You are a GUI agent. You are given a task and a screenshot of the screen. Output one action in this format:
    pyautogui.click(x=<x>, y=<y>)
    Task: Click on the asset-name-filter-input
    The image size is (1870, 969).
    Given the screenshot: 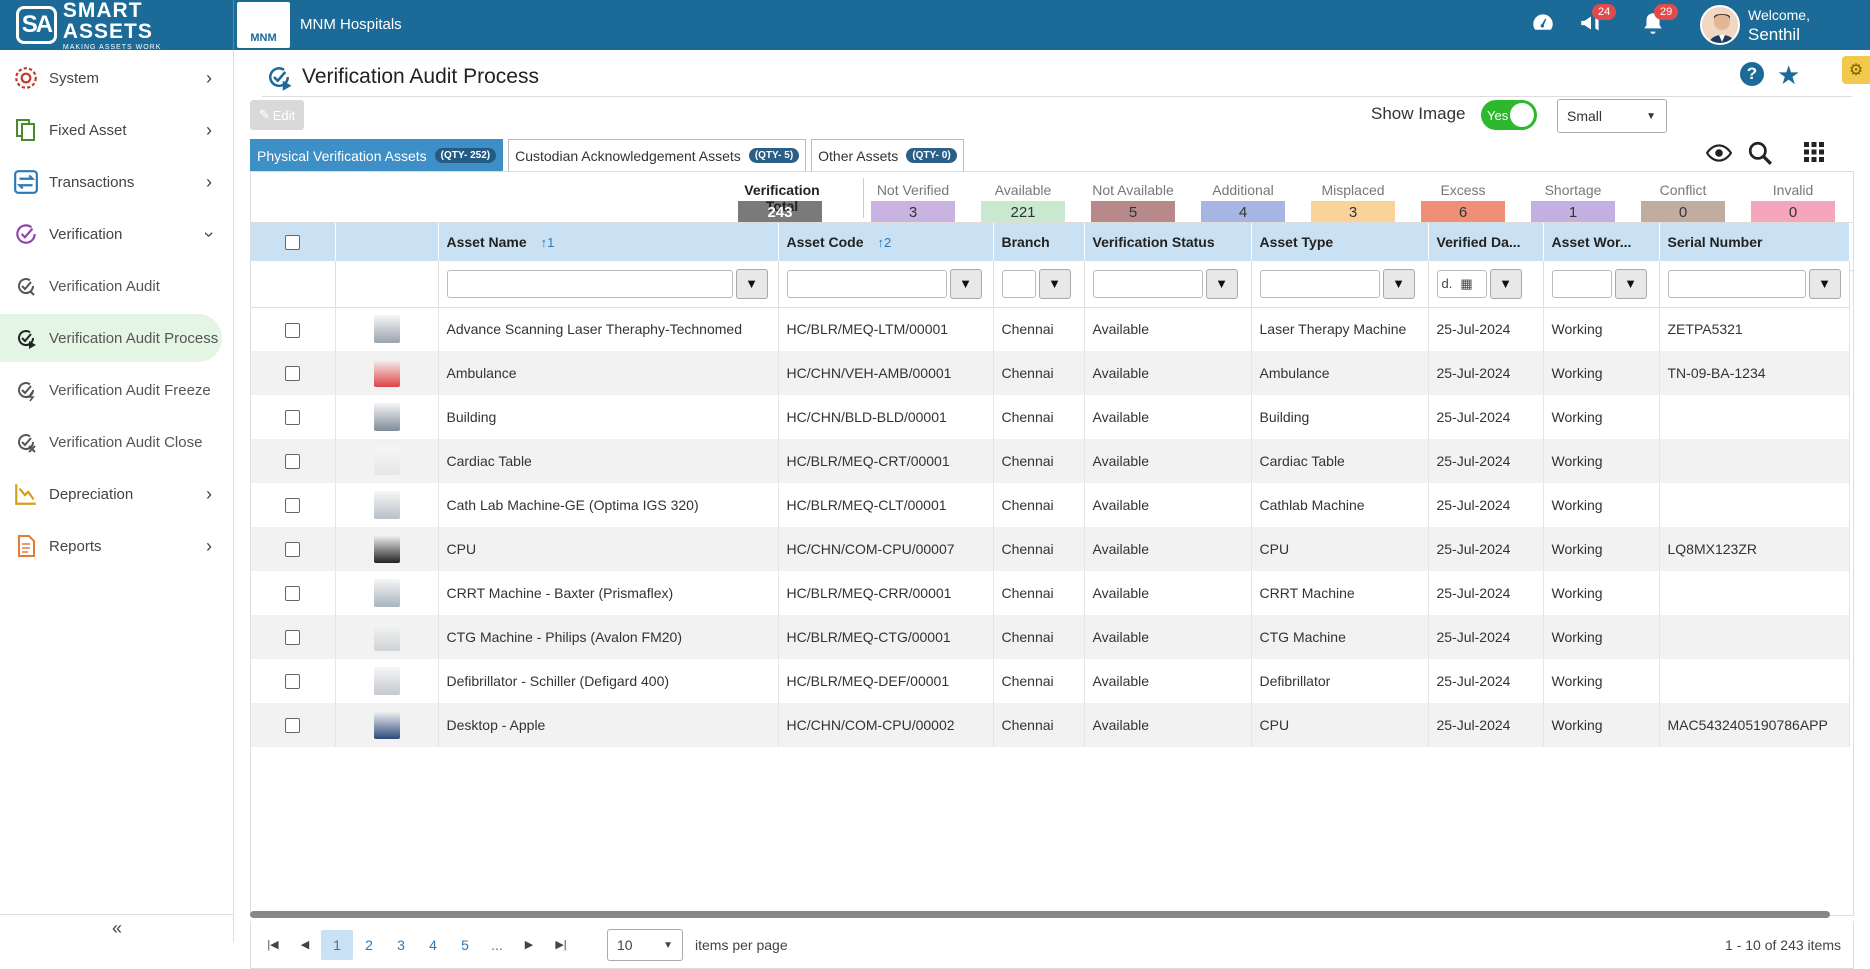 What is the action you would take?
    pyautogui.click(x=589, y=283)
    